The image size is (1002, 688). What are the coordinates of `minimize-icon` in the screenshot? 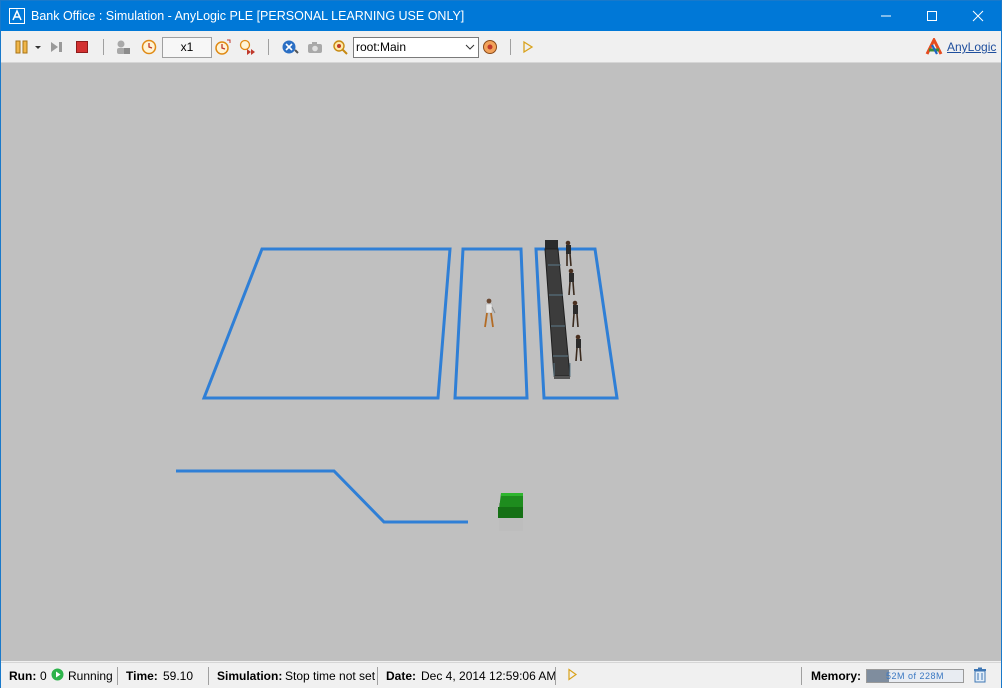 It's located at (886, 16).